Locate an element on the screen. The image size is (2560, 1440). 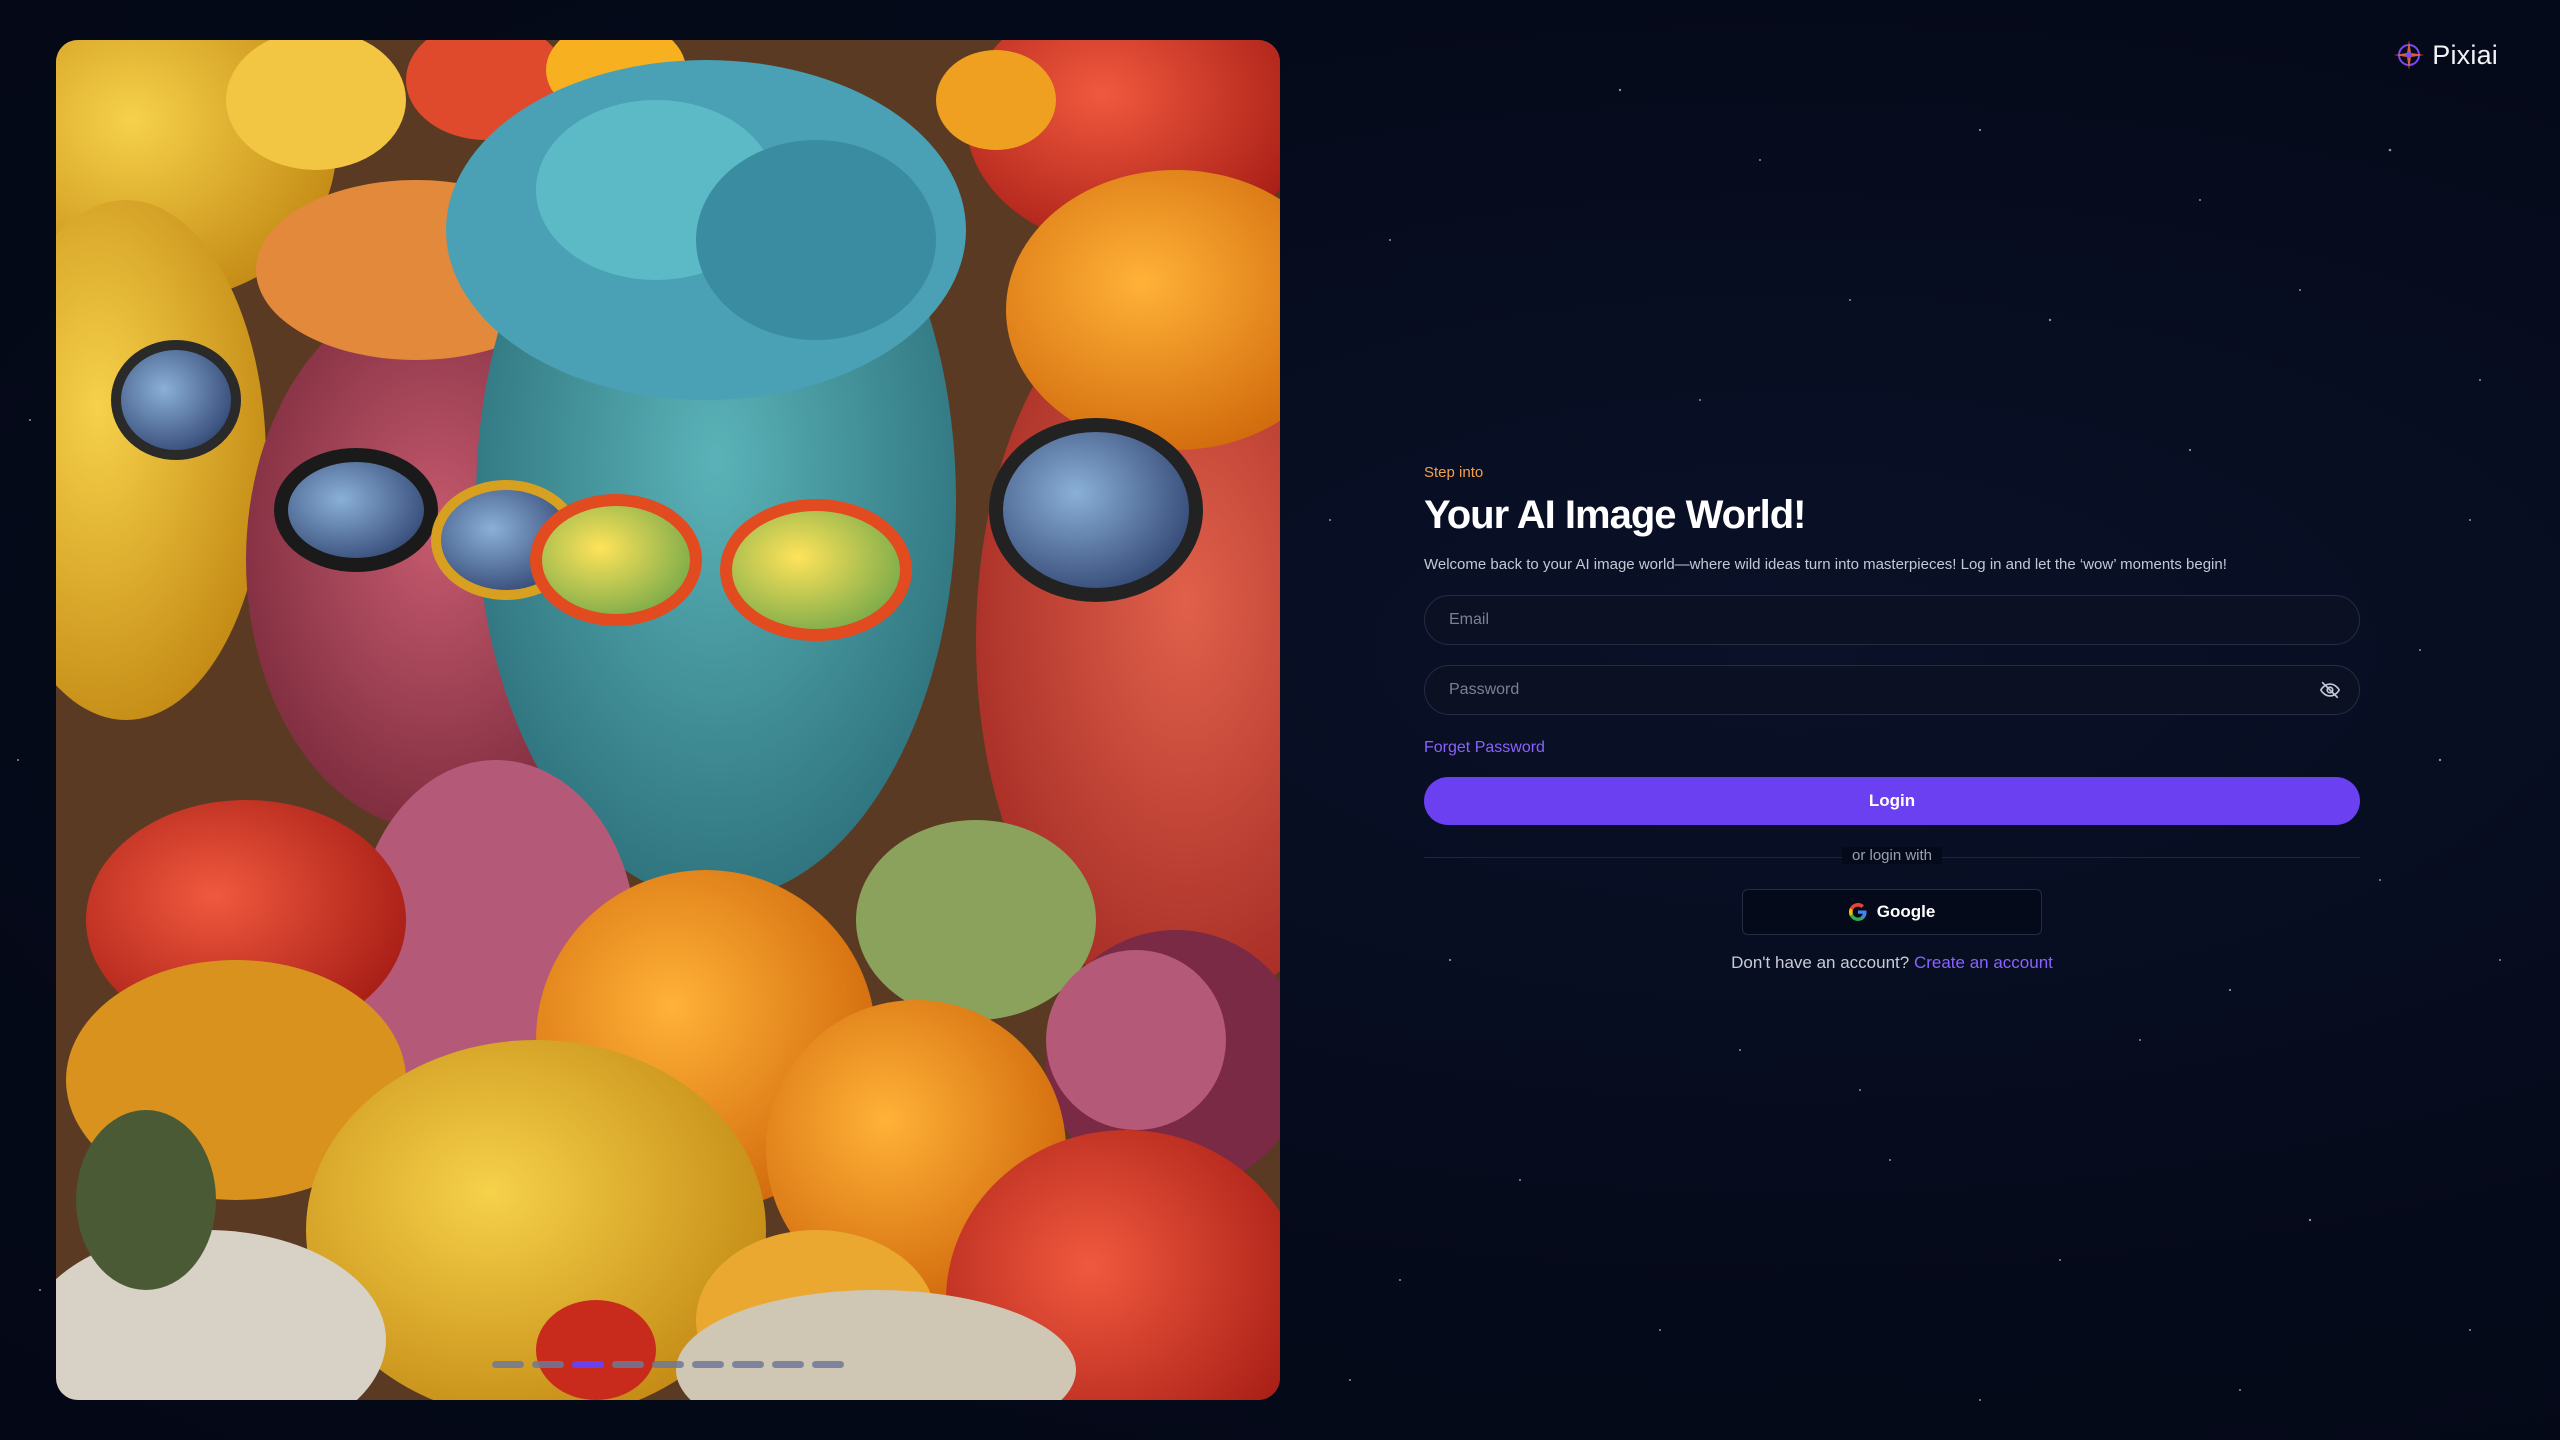
brand: Pixiai is located at coordinates (2445, 55).